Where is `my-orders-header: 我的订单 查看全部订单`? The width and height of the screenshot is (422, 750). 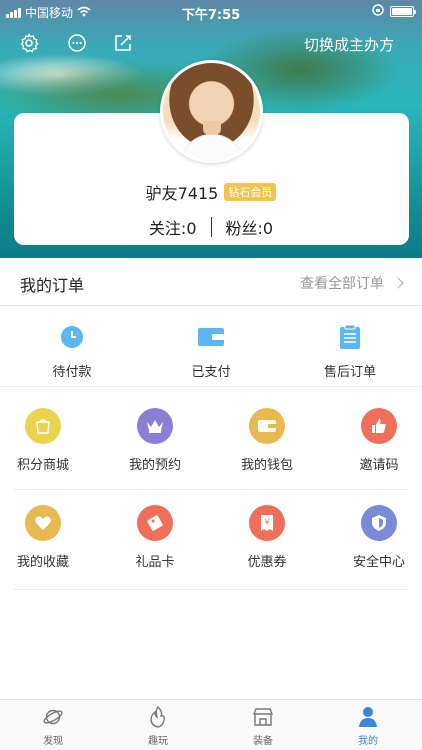
my-orders-header: 我的订单 查看全部订单 is located at coordinates (211, 282).